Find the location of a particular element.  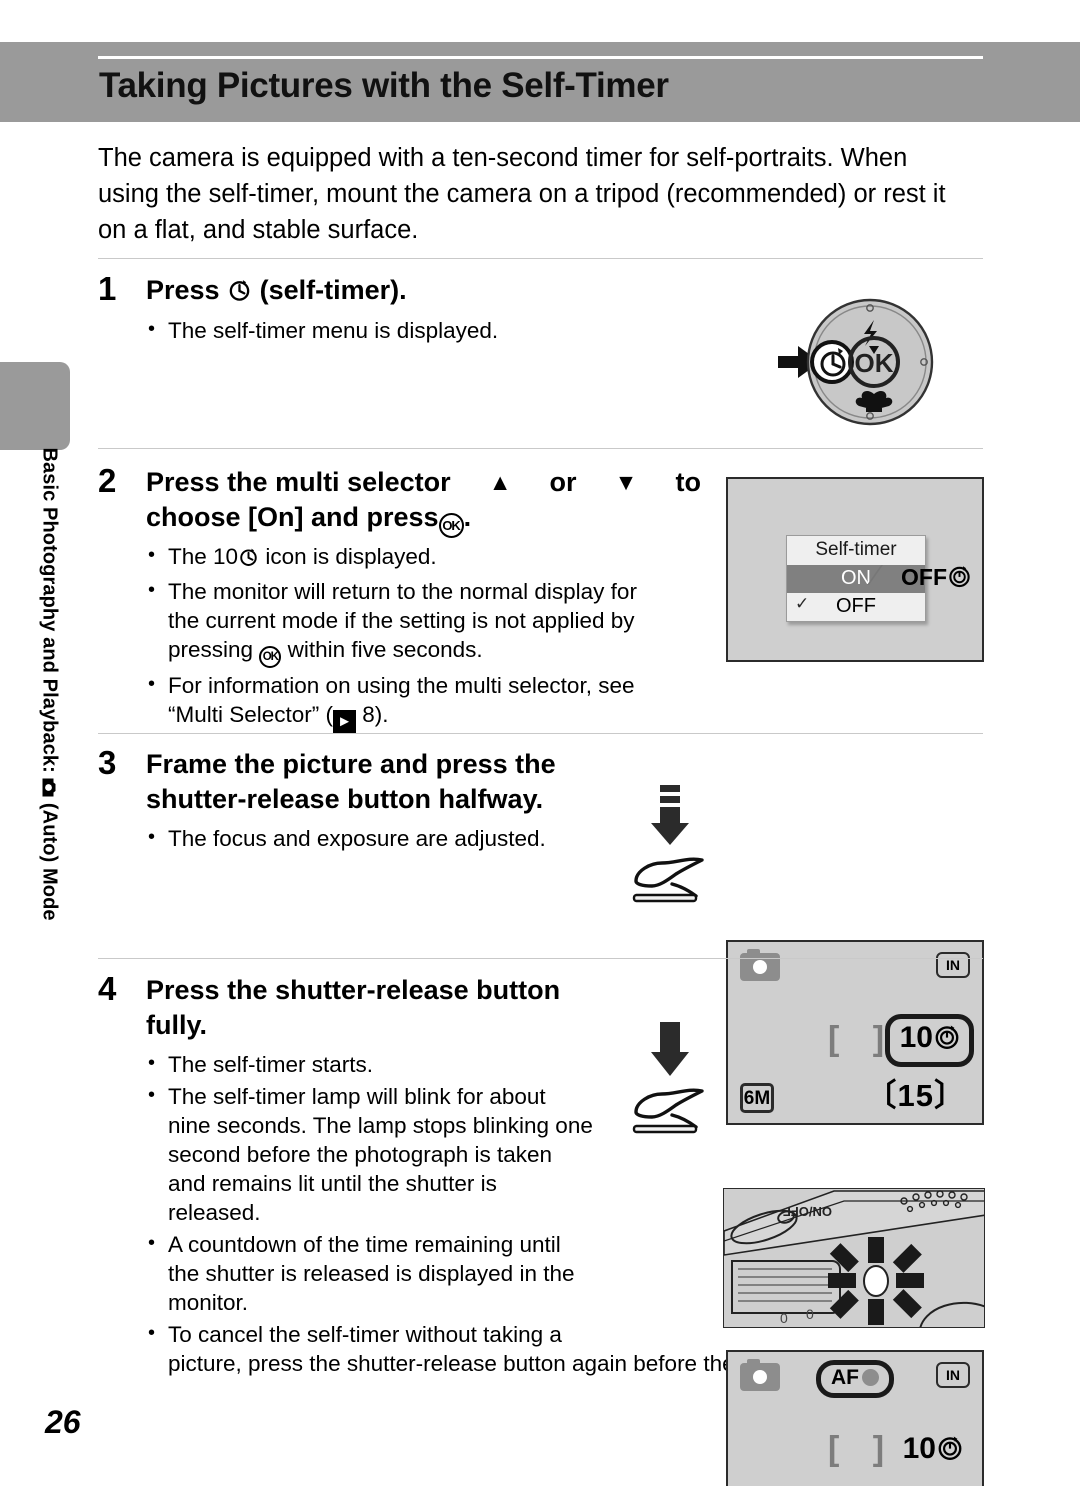

monitor-step4-figure: AF IN [ ] 10 6M 〔15〕 is located at coordinates (855, 1418).